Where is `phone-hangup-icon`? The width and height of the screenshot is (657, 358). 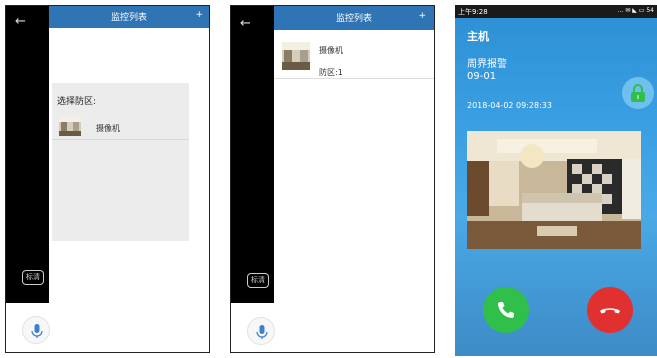 phone-hangup-icon is located at coordinates (610, 311).